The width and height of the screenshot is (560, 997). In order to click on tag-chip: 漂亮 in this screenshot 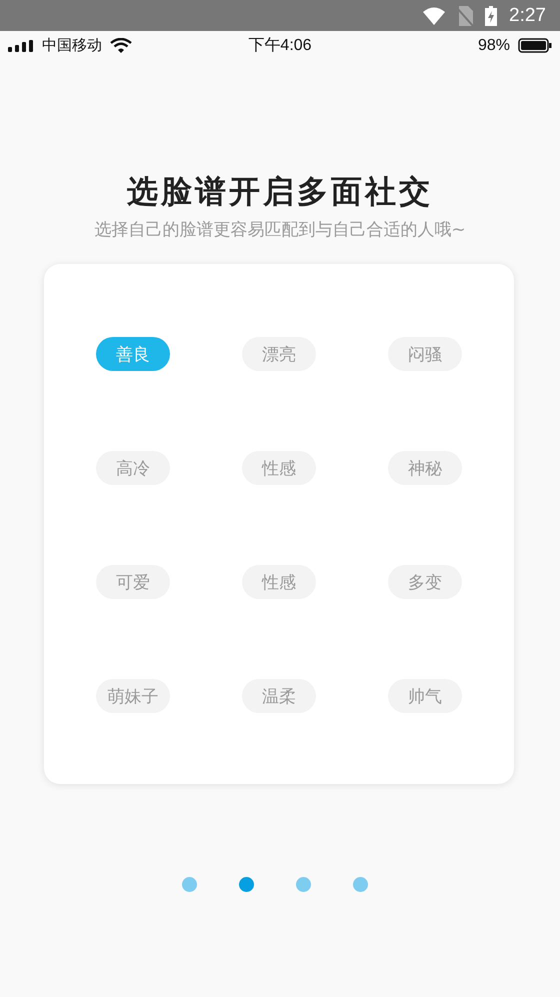, I will do `click(279, 354)`.